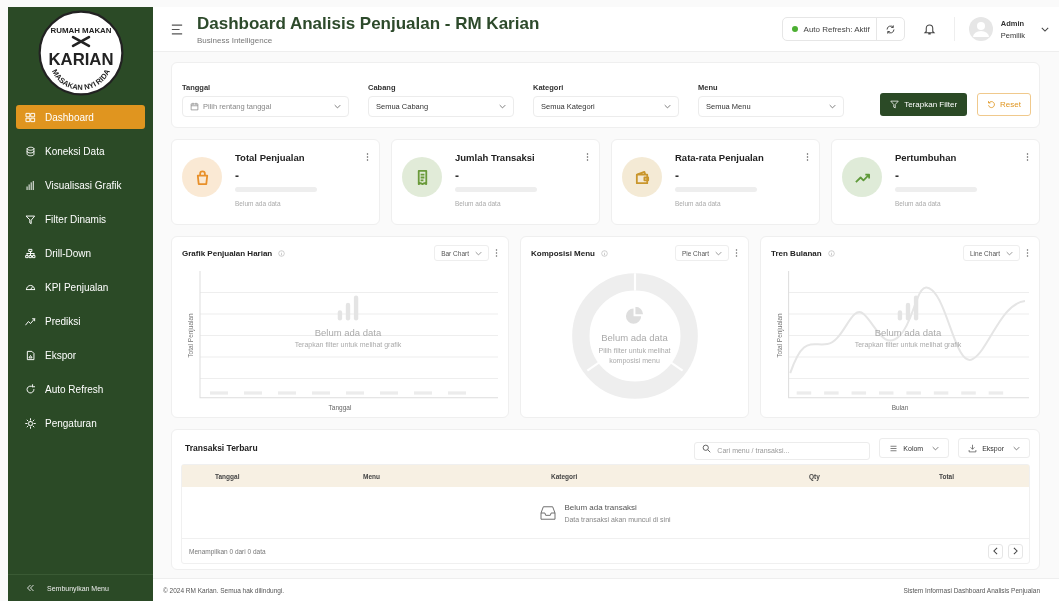 The width and height of the screenshot is (1059, 601). What do you see at coordinates (929, 29) in the screenshot?
I see `notification-bell-icon` at bounding box center [929, 29].